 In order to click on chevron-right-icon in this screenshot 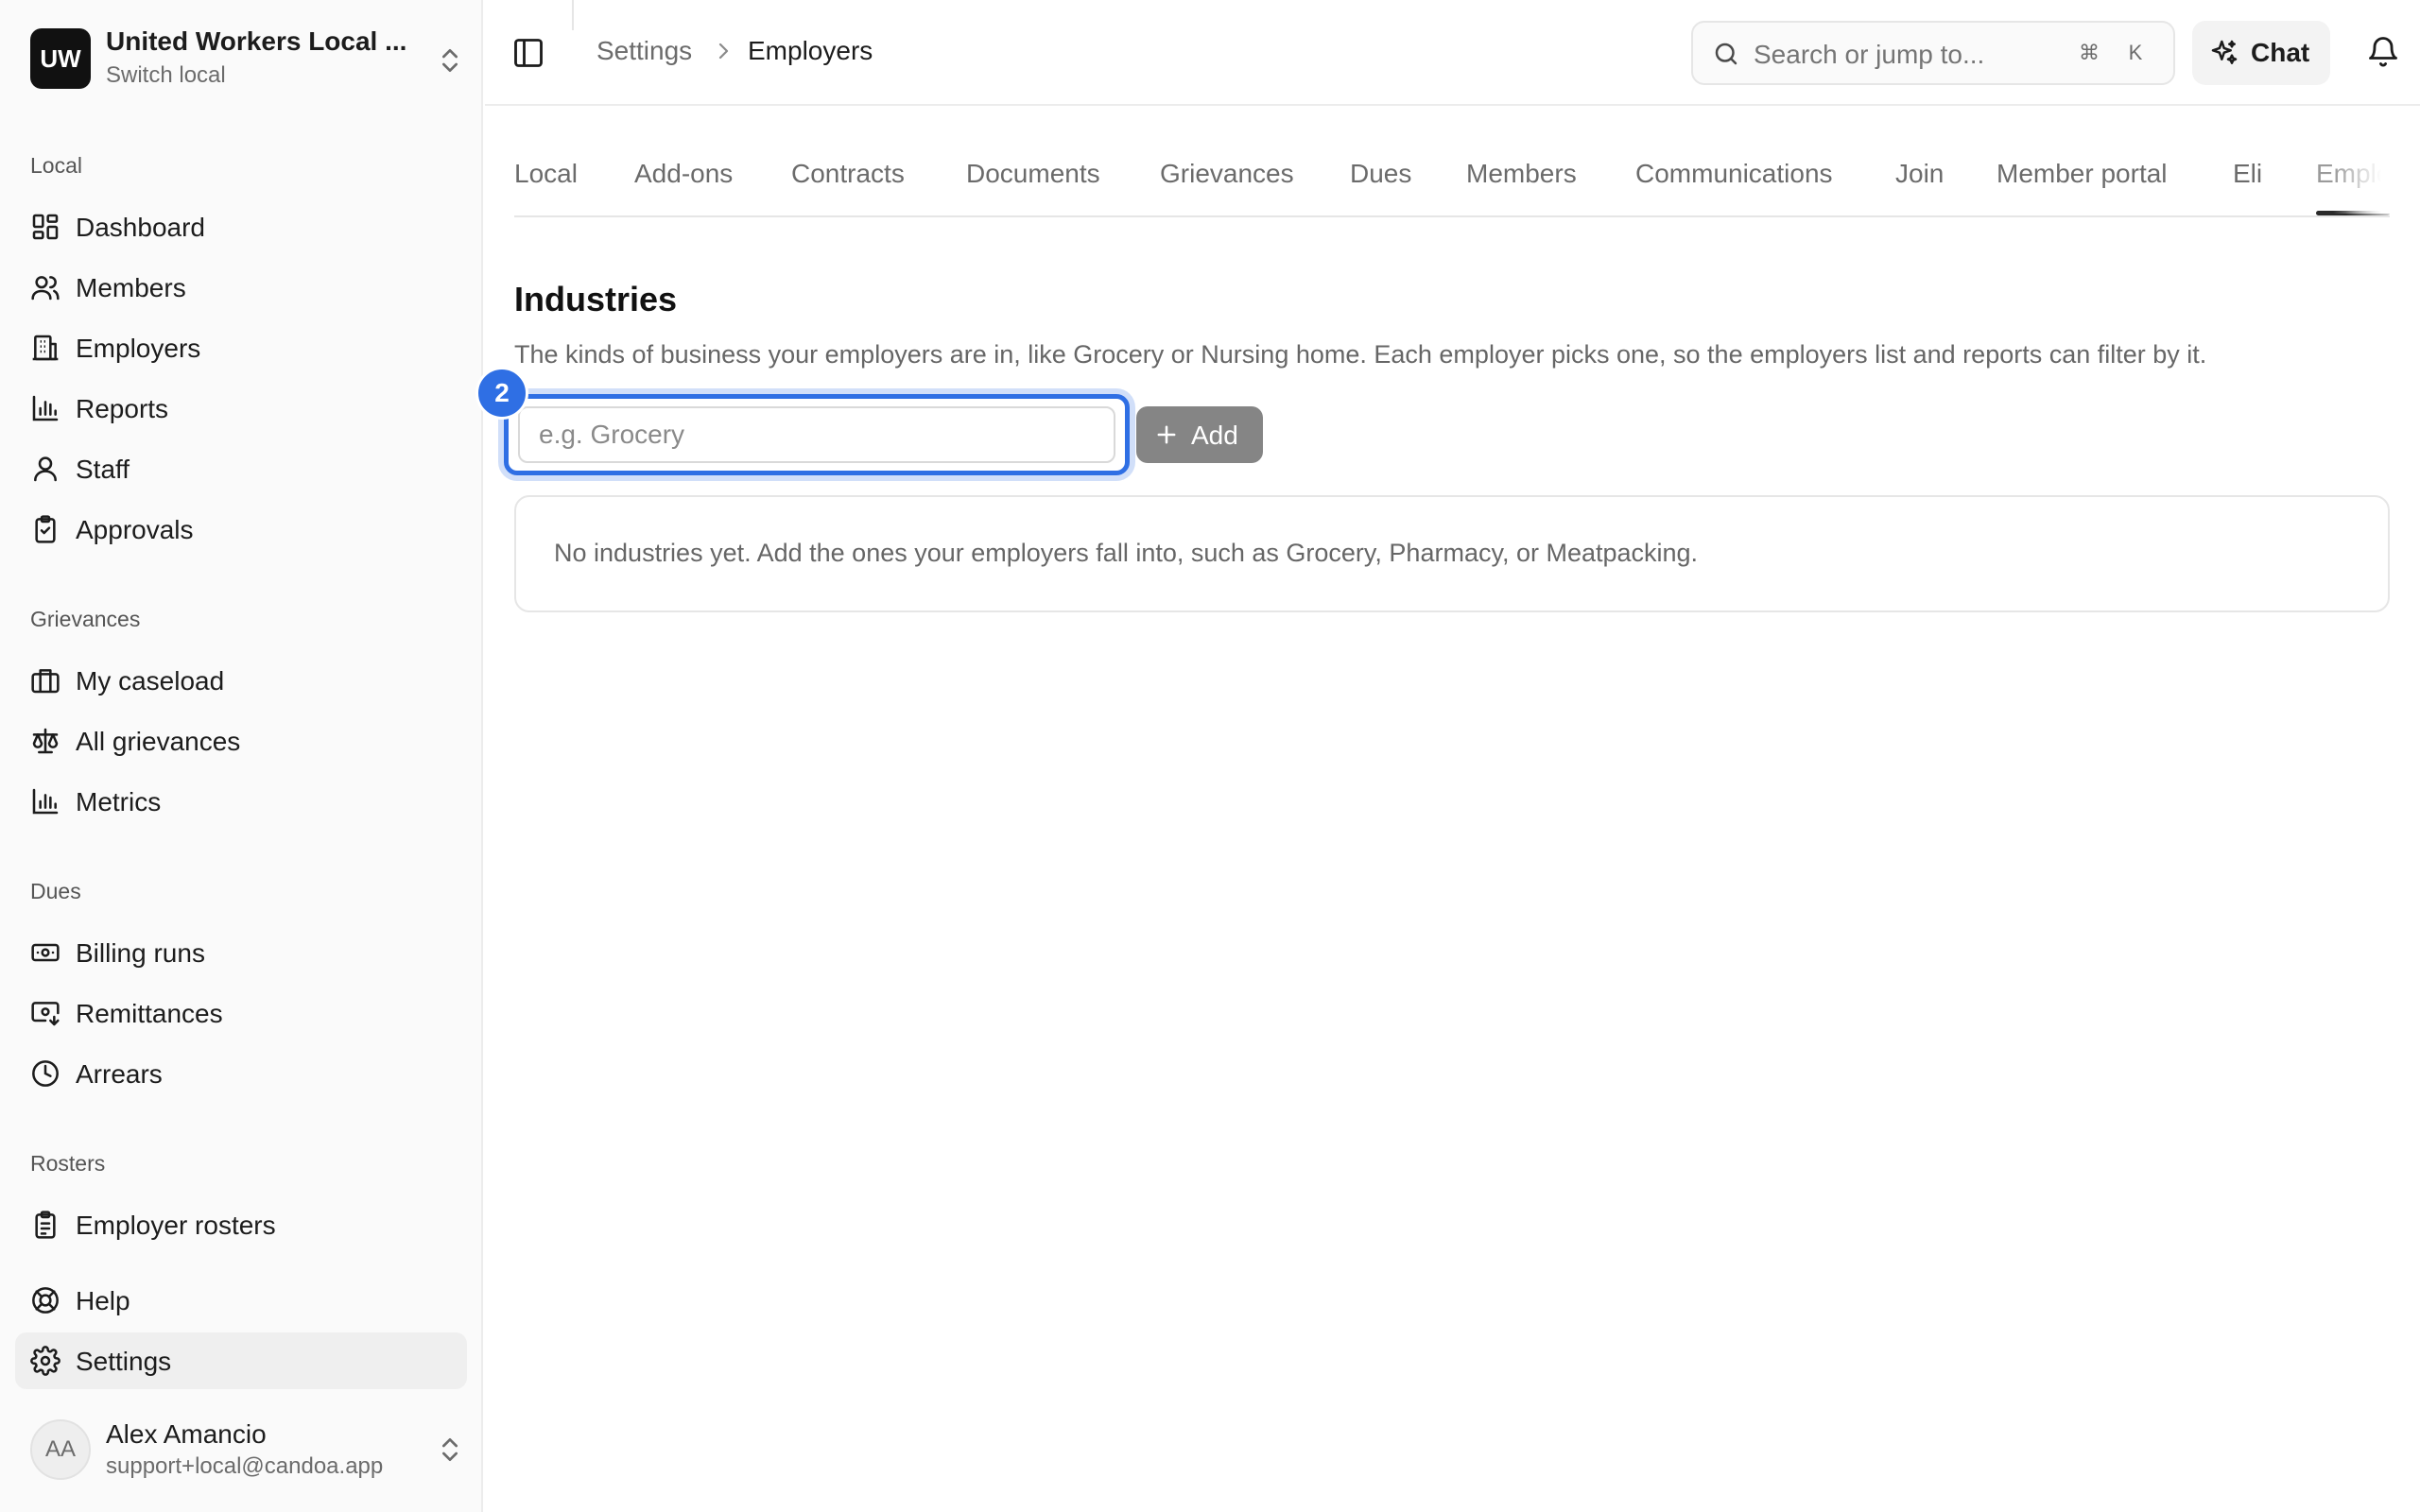, I will do `click(723, 51)`.